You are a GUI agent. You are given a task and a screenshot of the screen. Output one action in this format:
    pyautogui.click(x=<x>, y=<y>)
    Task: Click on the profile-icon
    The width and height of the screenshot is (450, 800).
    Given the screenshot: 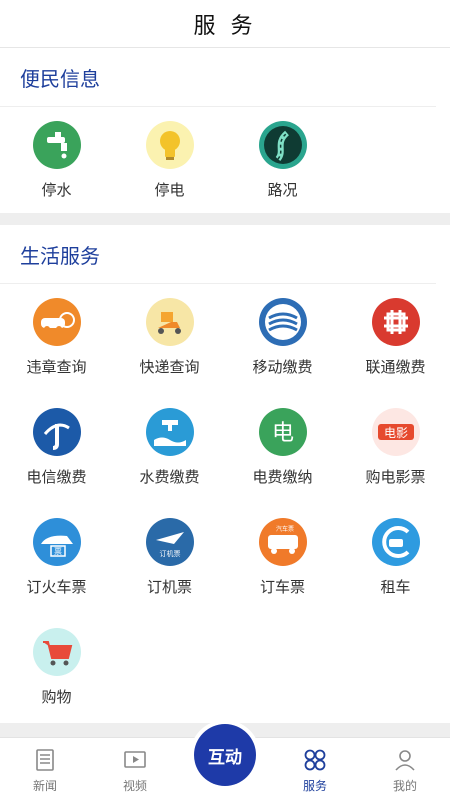 What is the action you would take?
    pyautogui.click(x=405, y=760)
    